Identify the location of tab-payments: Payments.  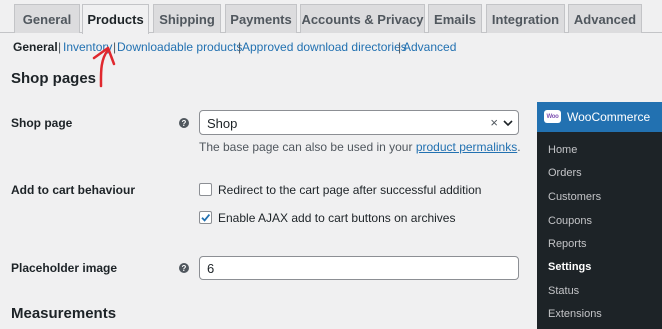
(261, 18).